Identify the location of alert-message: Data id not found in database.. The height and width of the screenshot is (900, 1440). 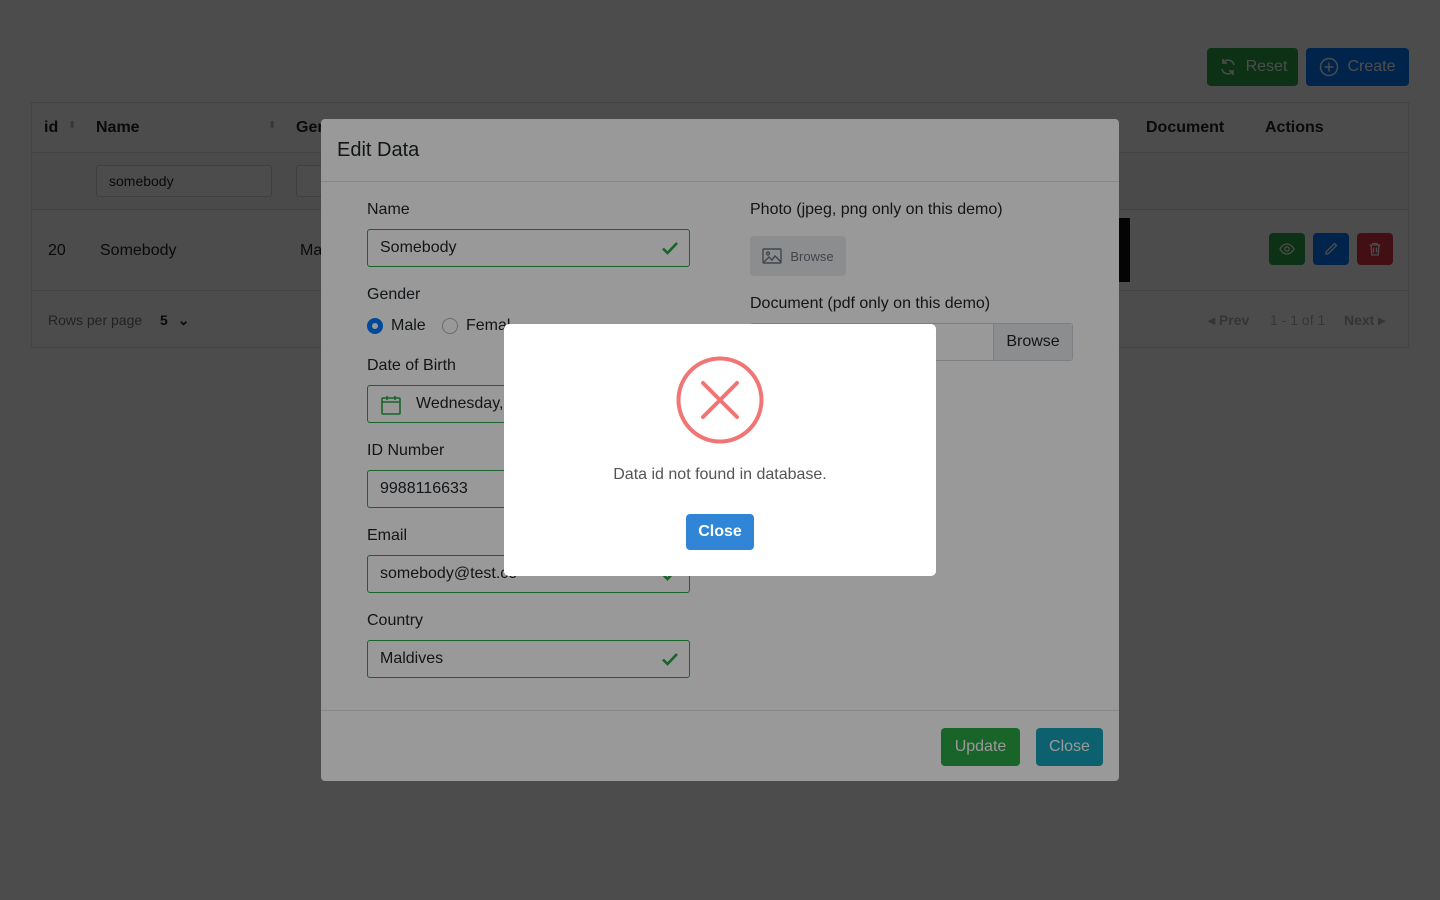
(720, 474).